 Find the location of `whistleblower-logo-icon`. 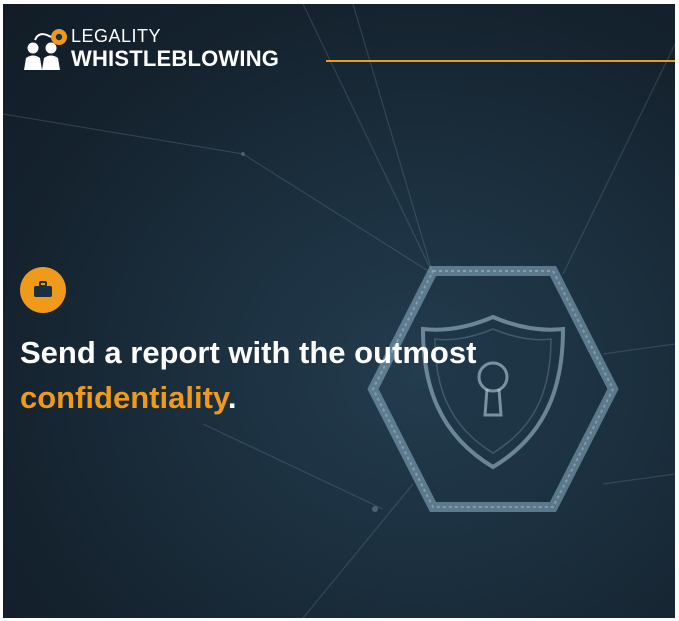

whistleblower-logo-icon is located at coordinates (45, 49).